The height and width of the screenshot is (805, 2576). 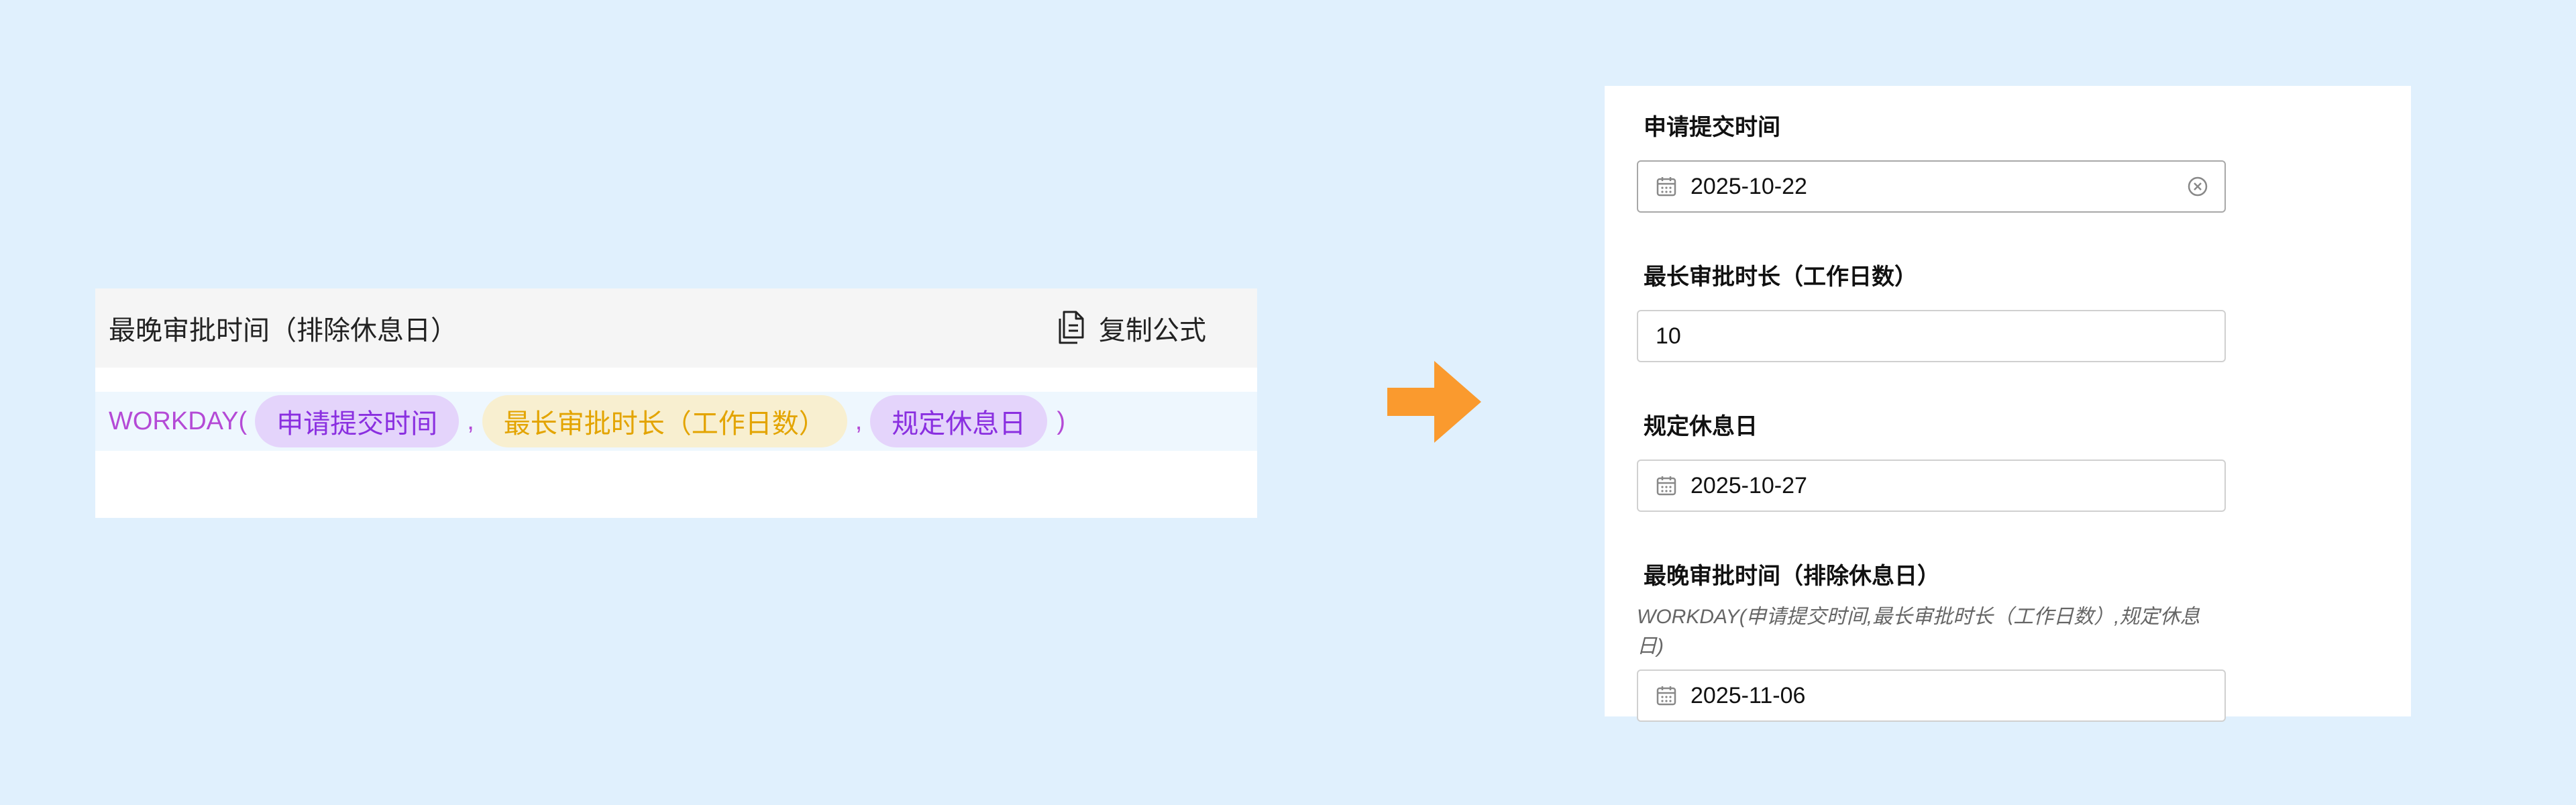 I want to click on function-close: ), so click(x=1061, y=421).